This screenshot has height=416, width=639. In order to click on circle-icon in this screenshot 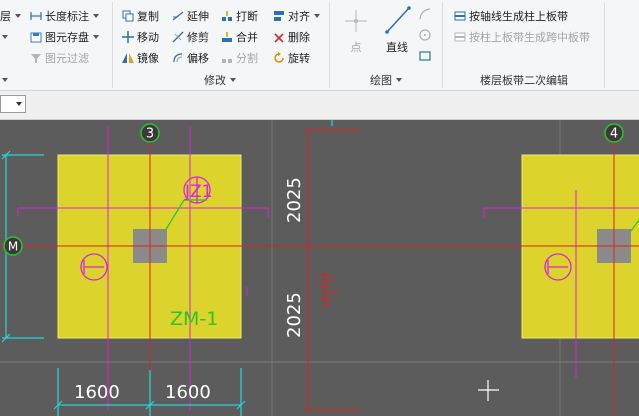, I will do `click(425, 35)`.